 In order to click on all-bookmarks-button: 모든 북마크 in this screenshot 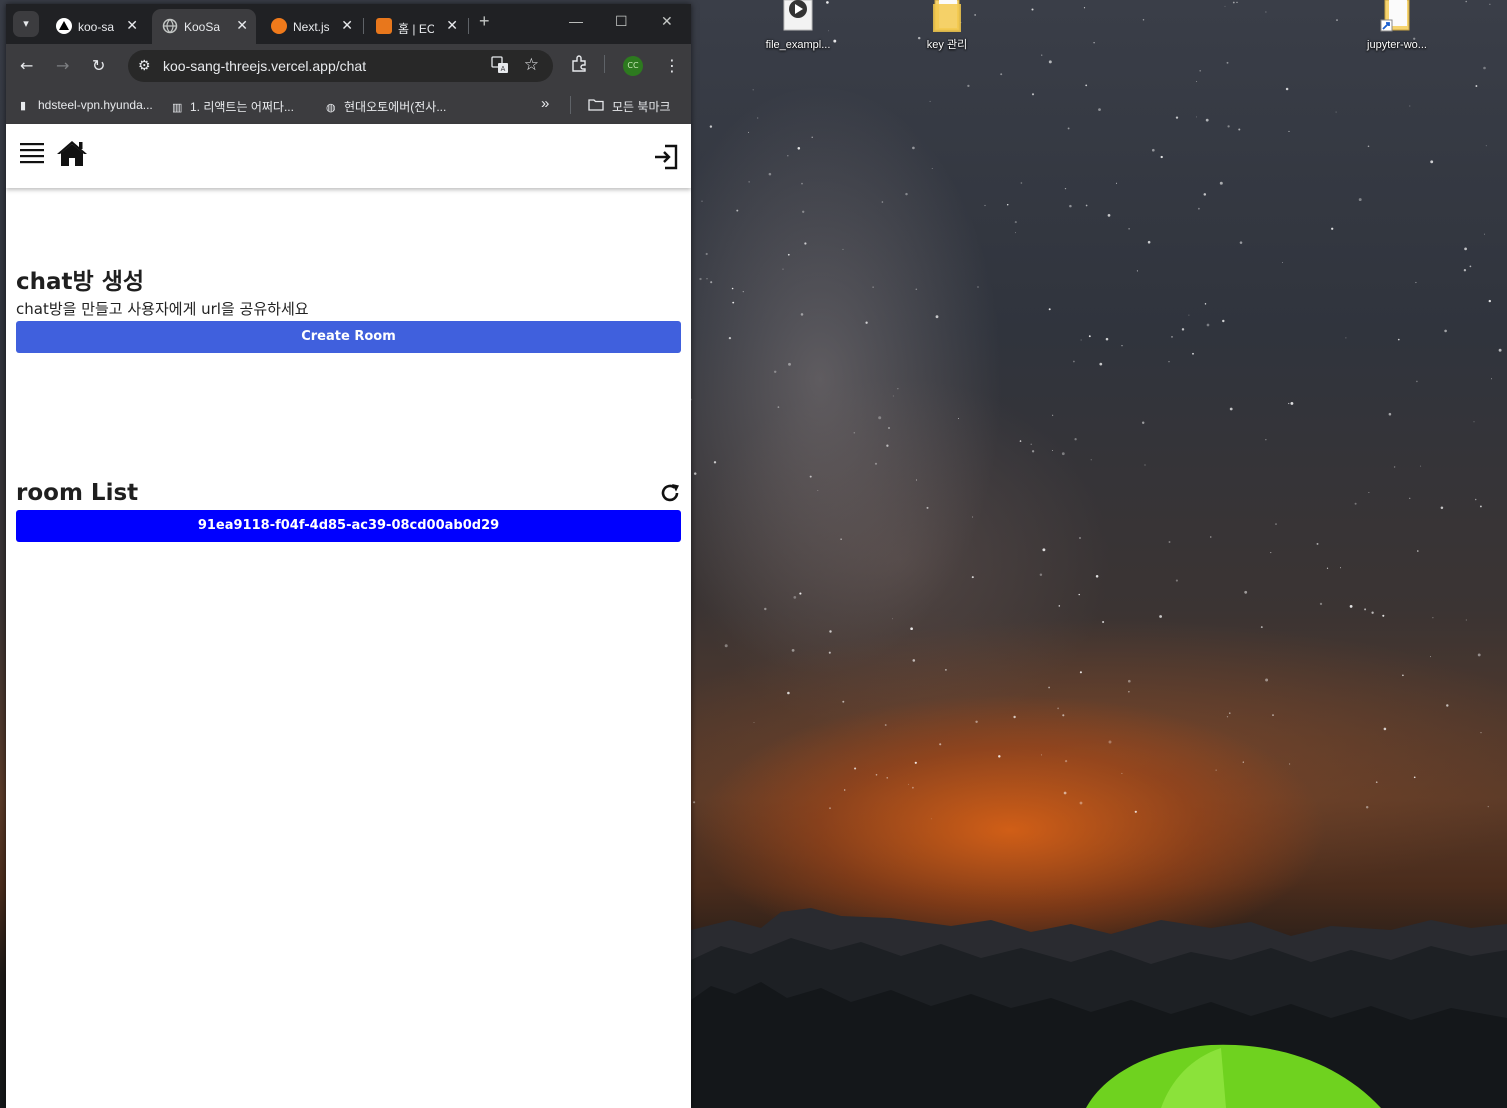, I will do `click(629, 106)`.